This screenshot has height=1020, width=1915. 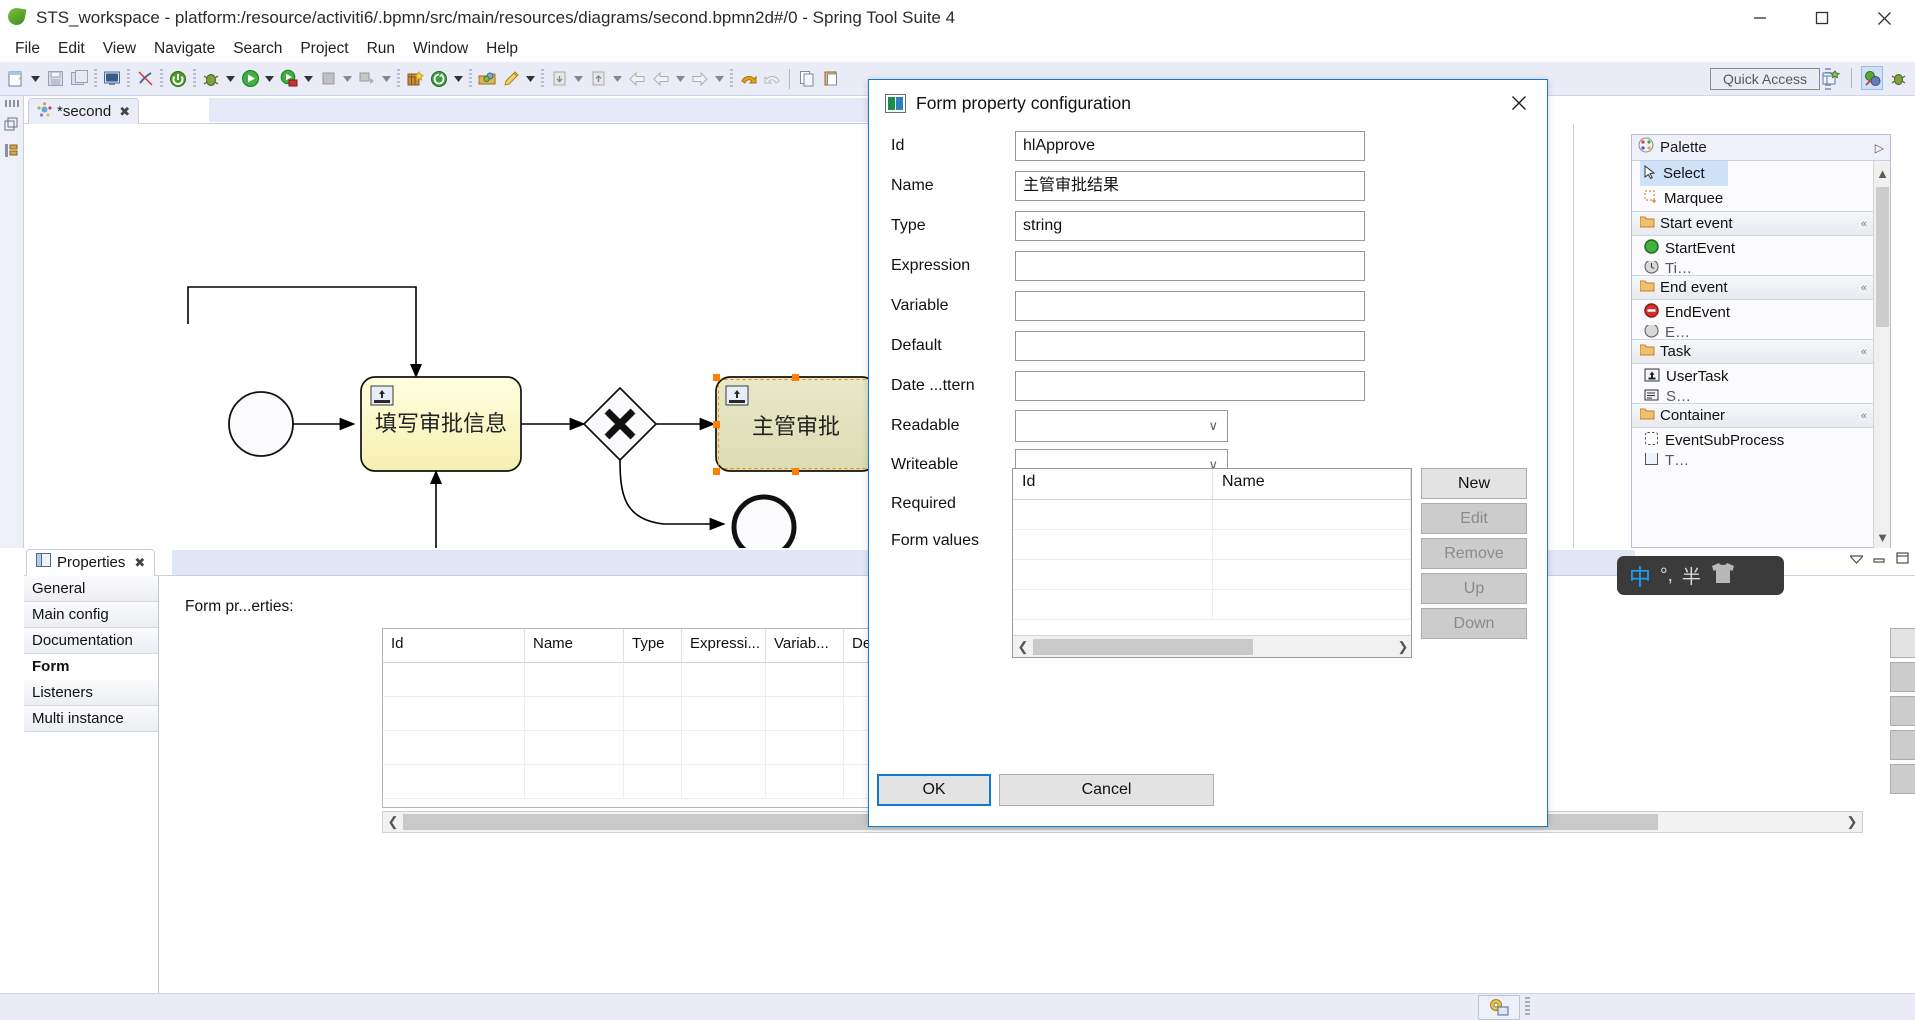 What do you see at coordinates (653, 646) in the screenshot?
I see `column-header-type: Type` at bounding box center [653, 646].